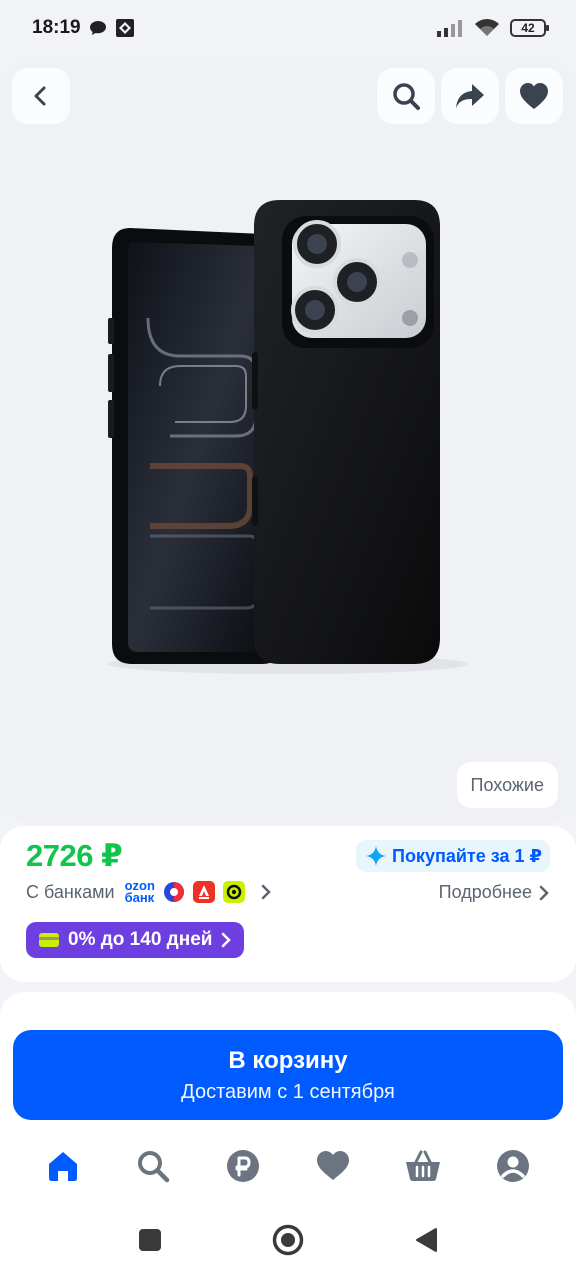 The height and width of the screenshot is (1280, 576). I want to click on tab-favorites, so click(333, 1166).